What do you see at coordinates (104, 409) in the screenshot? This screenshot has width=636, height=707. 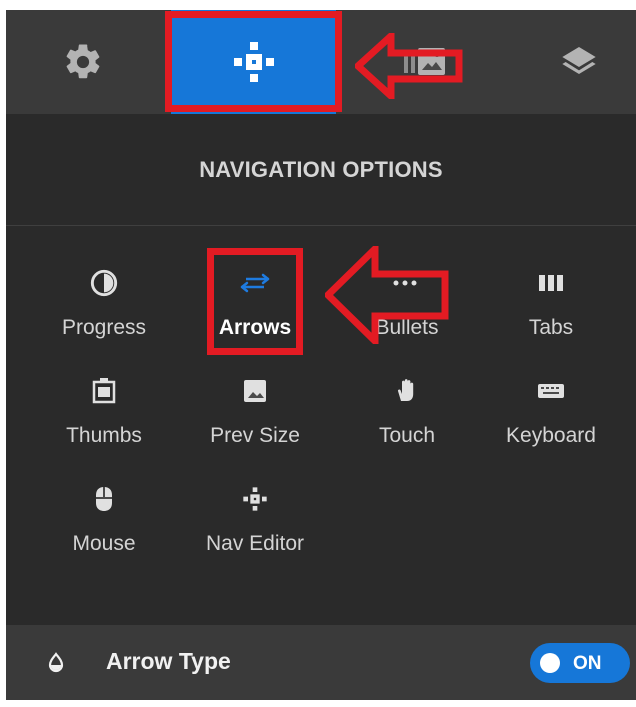 I see `option-thumbs: Thumbs` at bounding box center [104, 409].